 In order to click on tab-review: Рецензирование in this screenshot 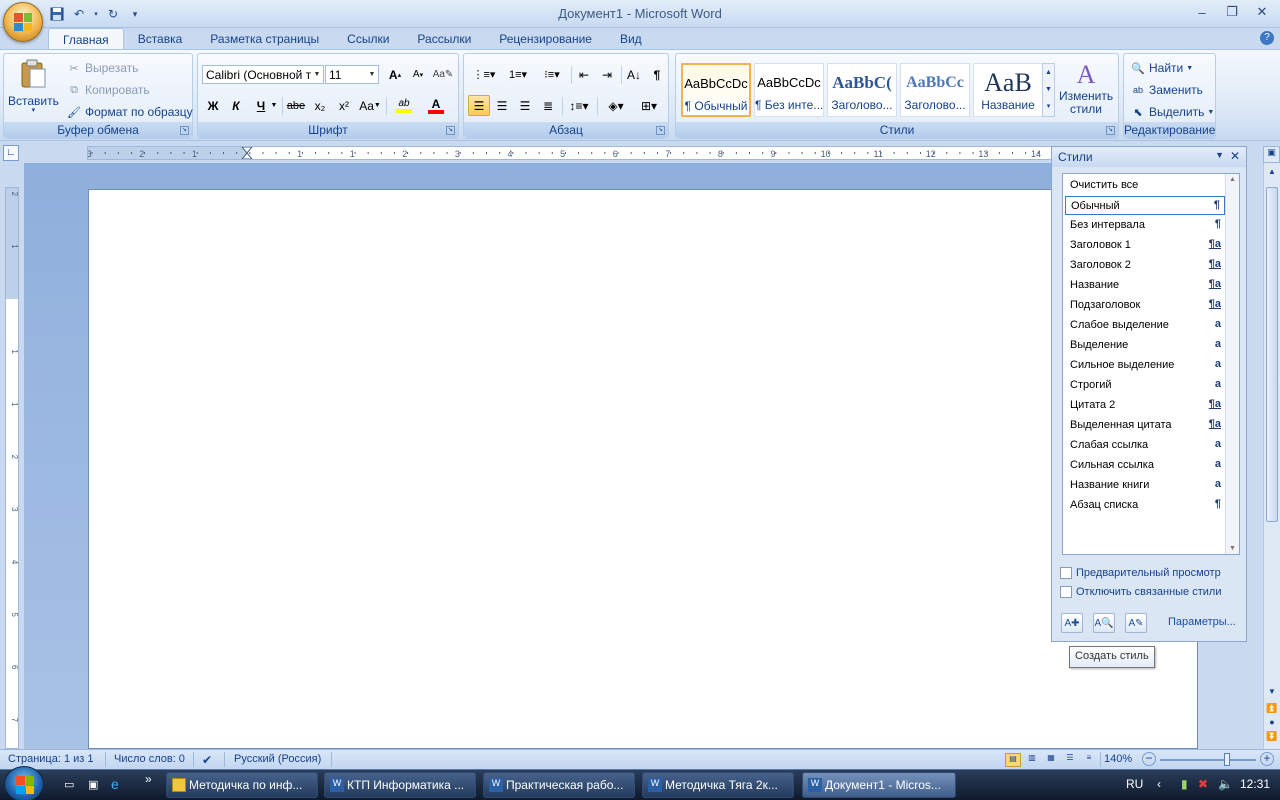, I will do `click(545, 39)`.